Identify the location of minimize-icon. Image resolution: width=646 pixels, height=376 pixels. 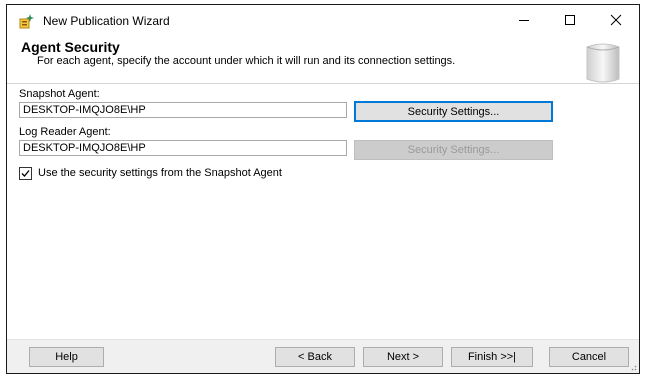
(524, 20).